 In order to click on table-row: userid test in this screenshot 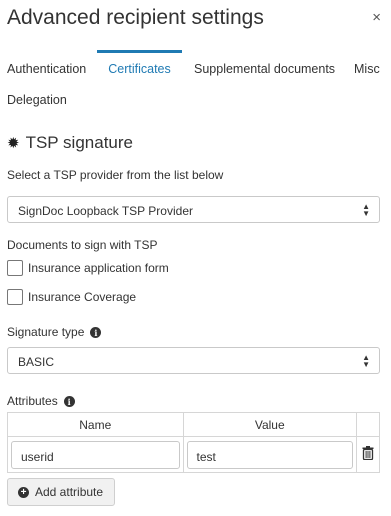, I will do `click(193, 454)`.